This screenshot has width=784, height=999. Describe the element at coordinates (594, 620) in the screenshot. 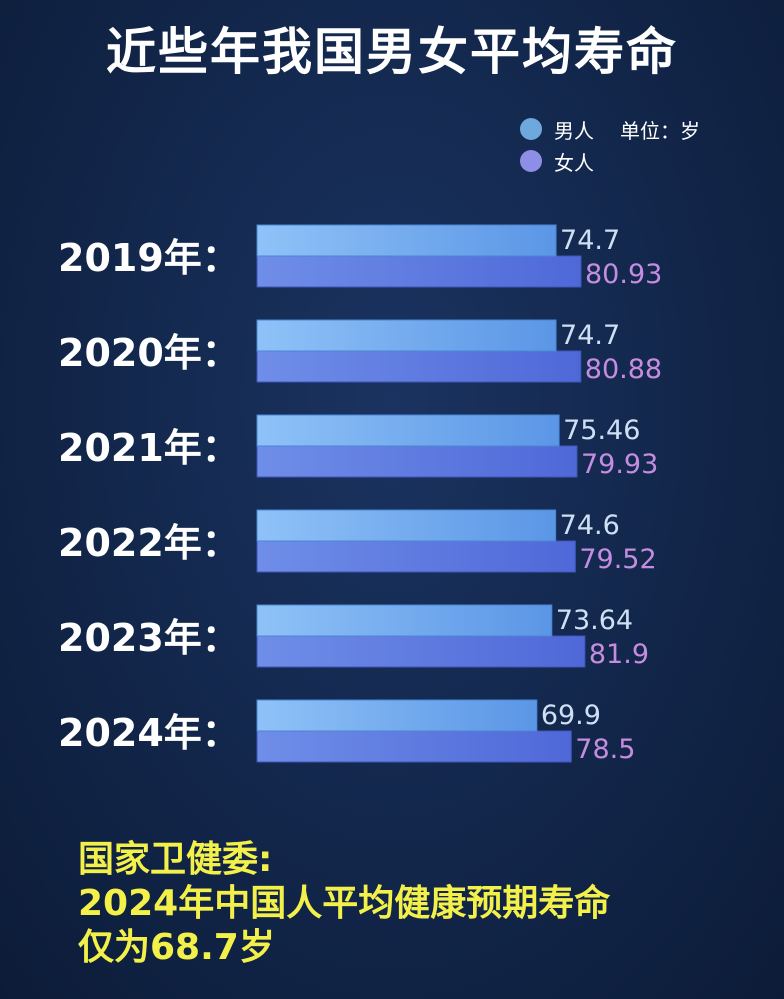

I see `male-value-label: 73.64` at that location.